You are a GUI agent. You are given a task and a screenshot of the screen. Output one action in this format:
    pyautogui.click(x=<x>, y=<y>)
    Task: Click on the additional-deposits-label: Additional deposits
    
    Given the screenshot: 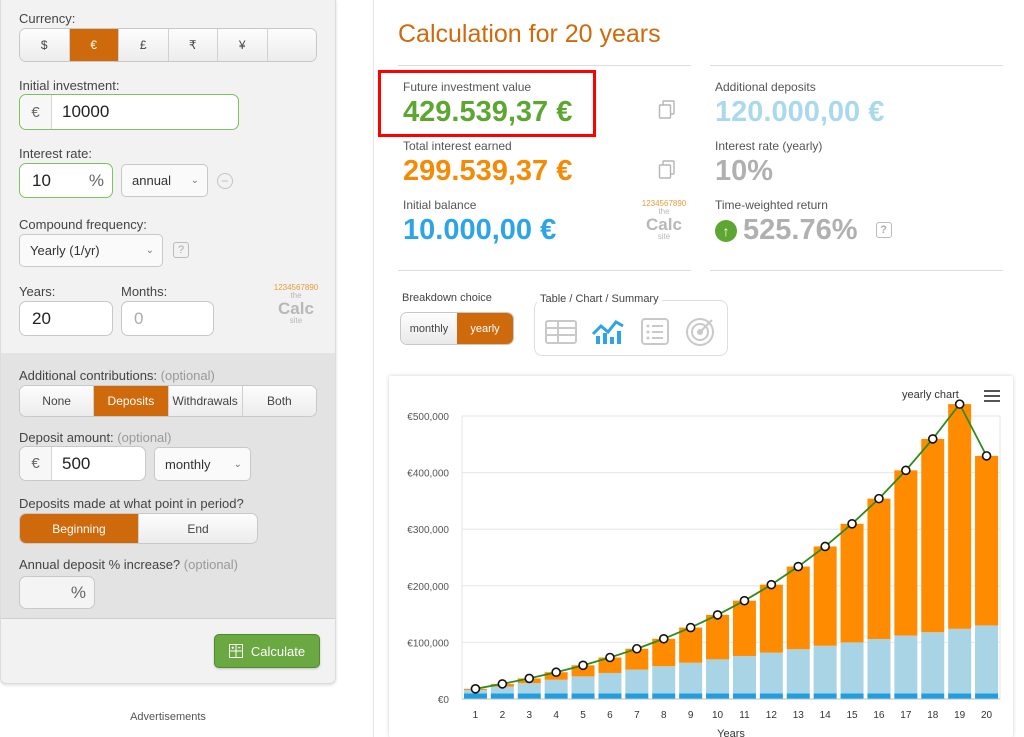 What is the action you would take?
    pyautogui.click(x=765, y=87)
    